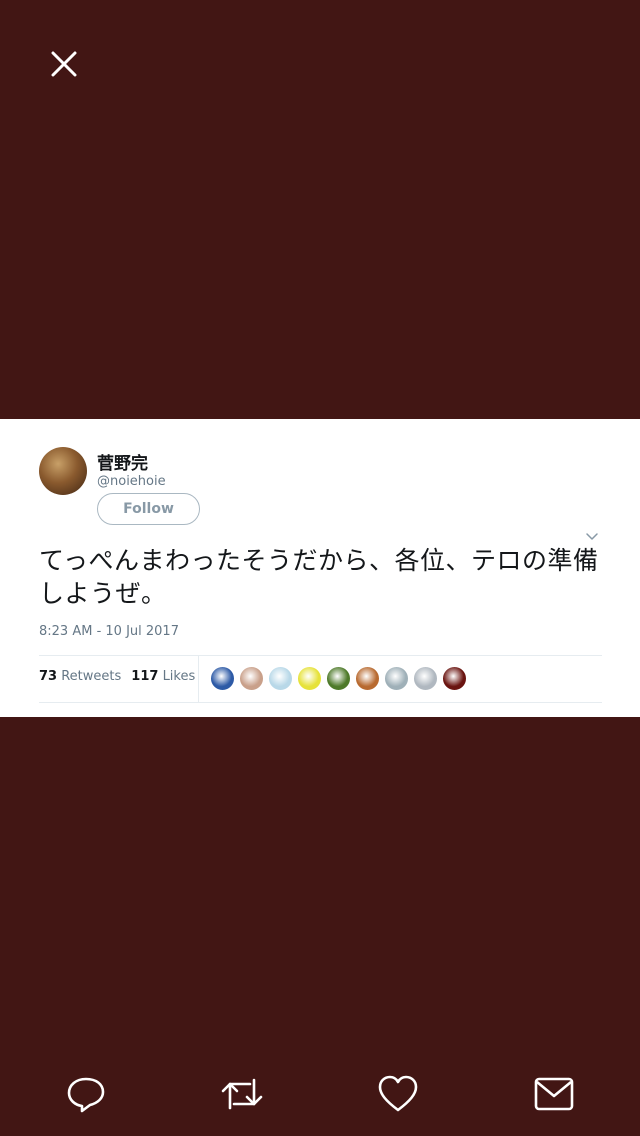 The height and width of the screenshot is (1136, 640). What do you see at coordinates (63, 471) in the screenshot?
I see `avatar` at bounding box center [63, 471].